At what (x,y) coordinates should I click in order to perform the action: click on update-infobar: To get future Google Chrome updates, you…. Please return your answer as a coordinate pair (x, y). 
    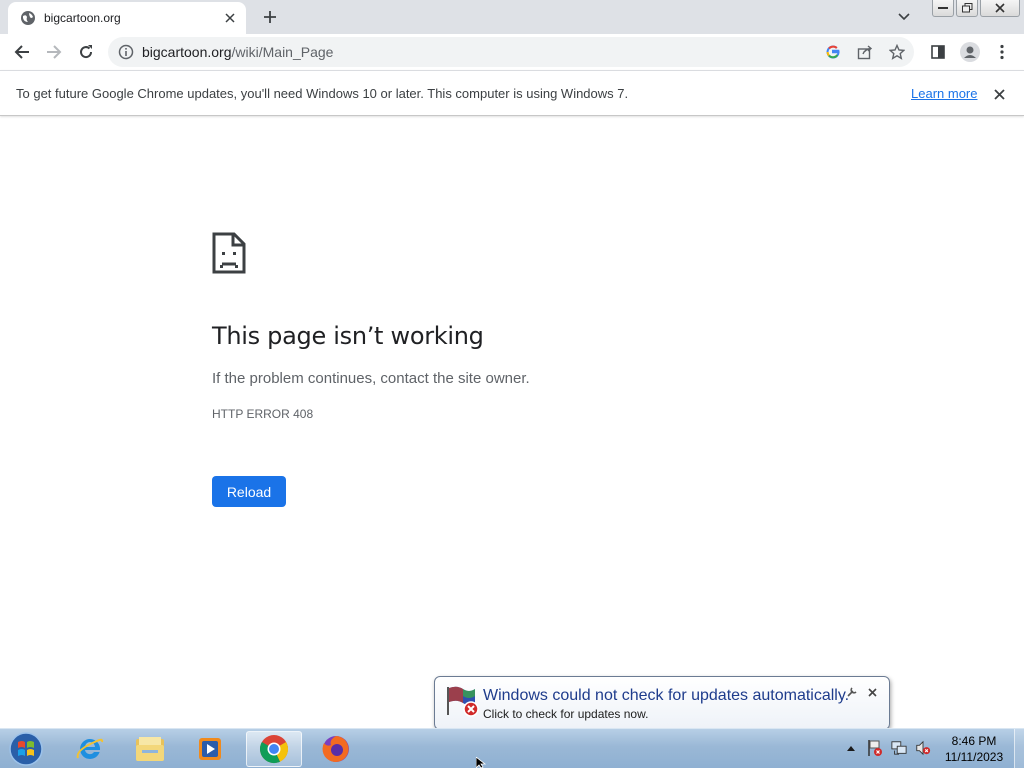
    Looking at the image, I should click on (512, 93).